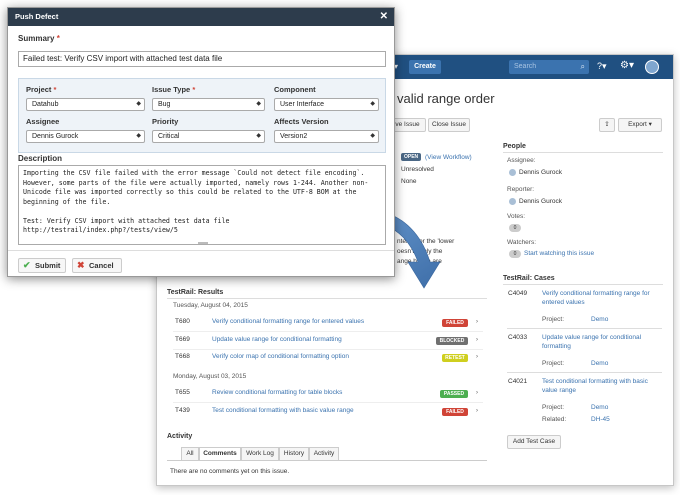  I want to click on project-label-text: Project, so click(39, 89).